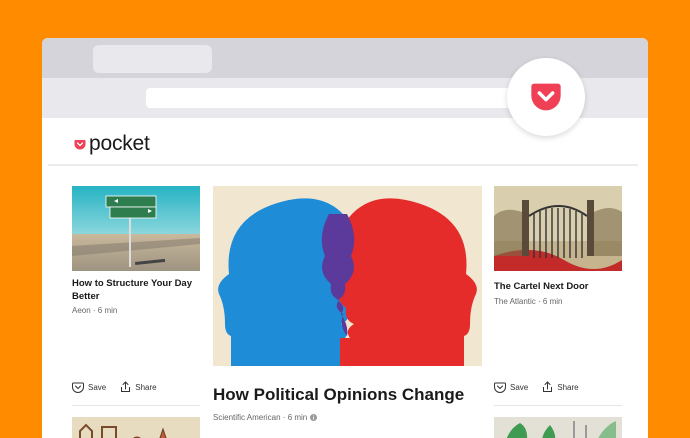 The width and height of the screenshot is (690, 438). I want to click on pocket-extension-button, so click(546, 97).